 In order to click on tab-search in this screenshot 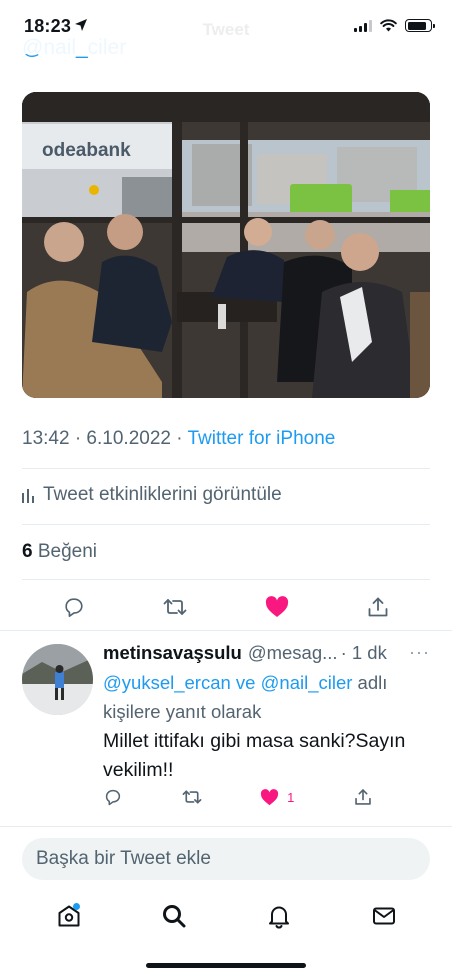, I will do `click(174, 916)`.